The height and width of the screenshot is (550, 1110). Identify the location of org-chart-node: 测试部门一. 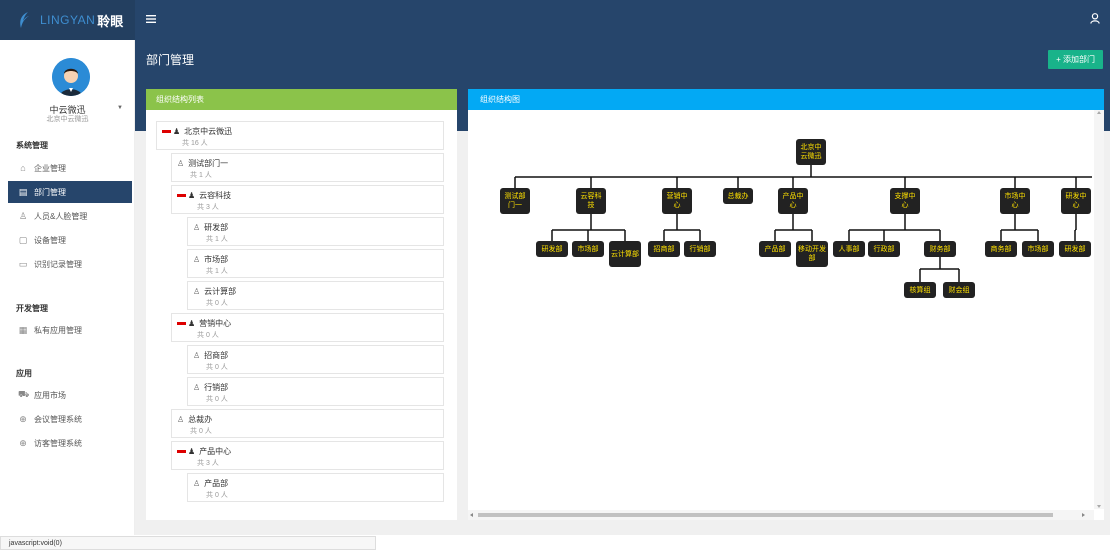
(515, 201).